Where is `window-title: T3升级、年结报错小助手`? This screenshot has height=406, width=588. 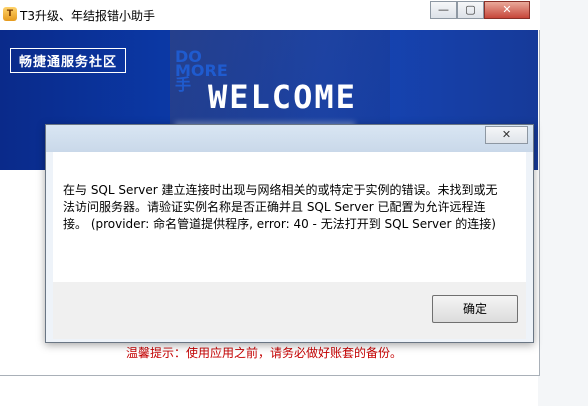 window-title: T3升级、年结报错小助手 is located at coordinates (87, 16).